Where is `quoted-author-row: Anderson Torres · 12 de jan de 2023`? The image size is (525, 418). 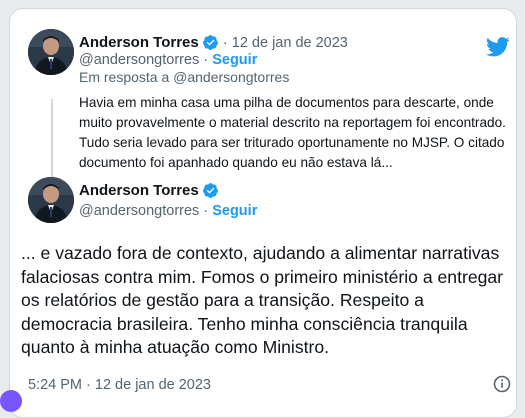 quoted-author-row: Anderson Torres · 12 de jan de 2023 is located at coordinates (213, 42).